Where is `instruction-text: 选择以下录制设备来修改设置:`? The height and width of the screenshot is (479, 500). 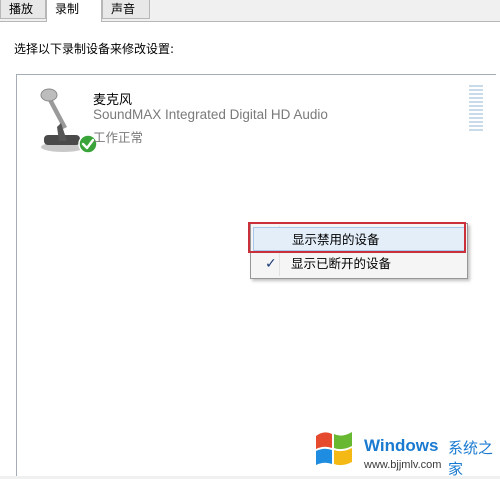 instruction-text: 选择以下录制设备来修改设置: is located at coordinates (94, 49).